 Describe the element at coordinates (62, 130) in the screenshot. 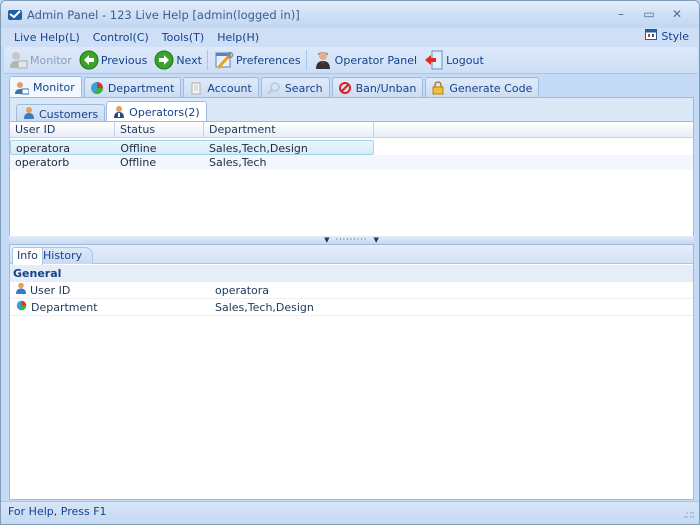

I see `column-header-user-id: User ID` at that location.